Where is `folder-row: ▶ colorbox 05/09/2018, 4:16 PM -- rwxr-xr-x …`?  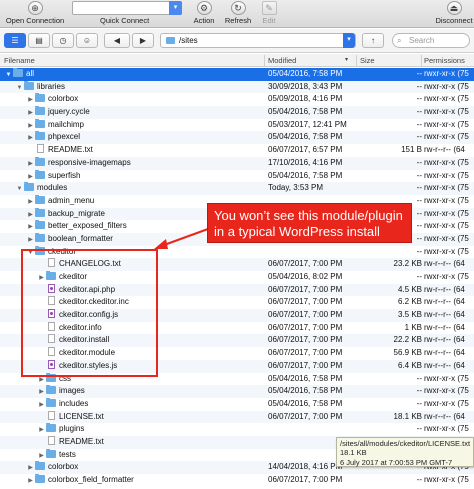 folder-row: ▶ colorbox 05/09/2018, 4:16 PM -- rwxr-xr-x … is located at coordinates (237, 99).